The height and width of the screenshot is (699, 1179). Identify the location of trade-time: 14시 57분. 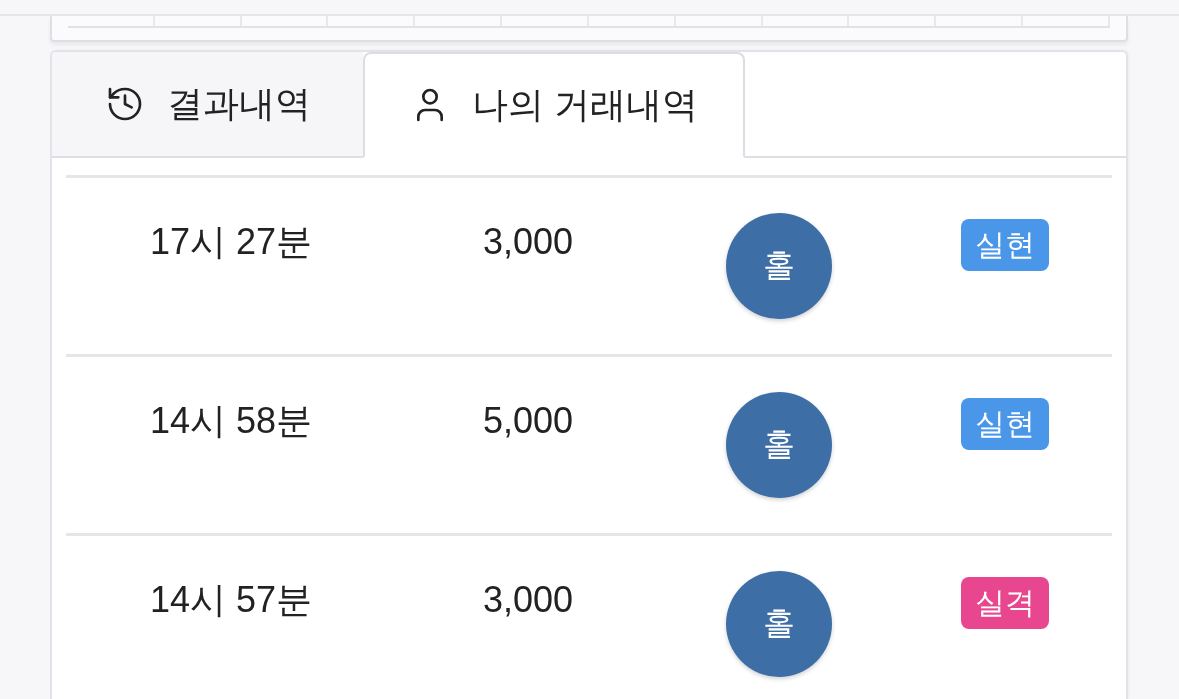
(231, 599).